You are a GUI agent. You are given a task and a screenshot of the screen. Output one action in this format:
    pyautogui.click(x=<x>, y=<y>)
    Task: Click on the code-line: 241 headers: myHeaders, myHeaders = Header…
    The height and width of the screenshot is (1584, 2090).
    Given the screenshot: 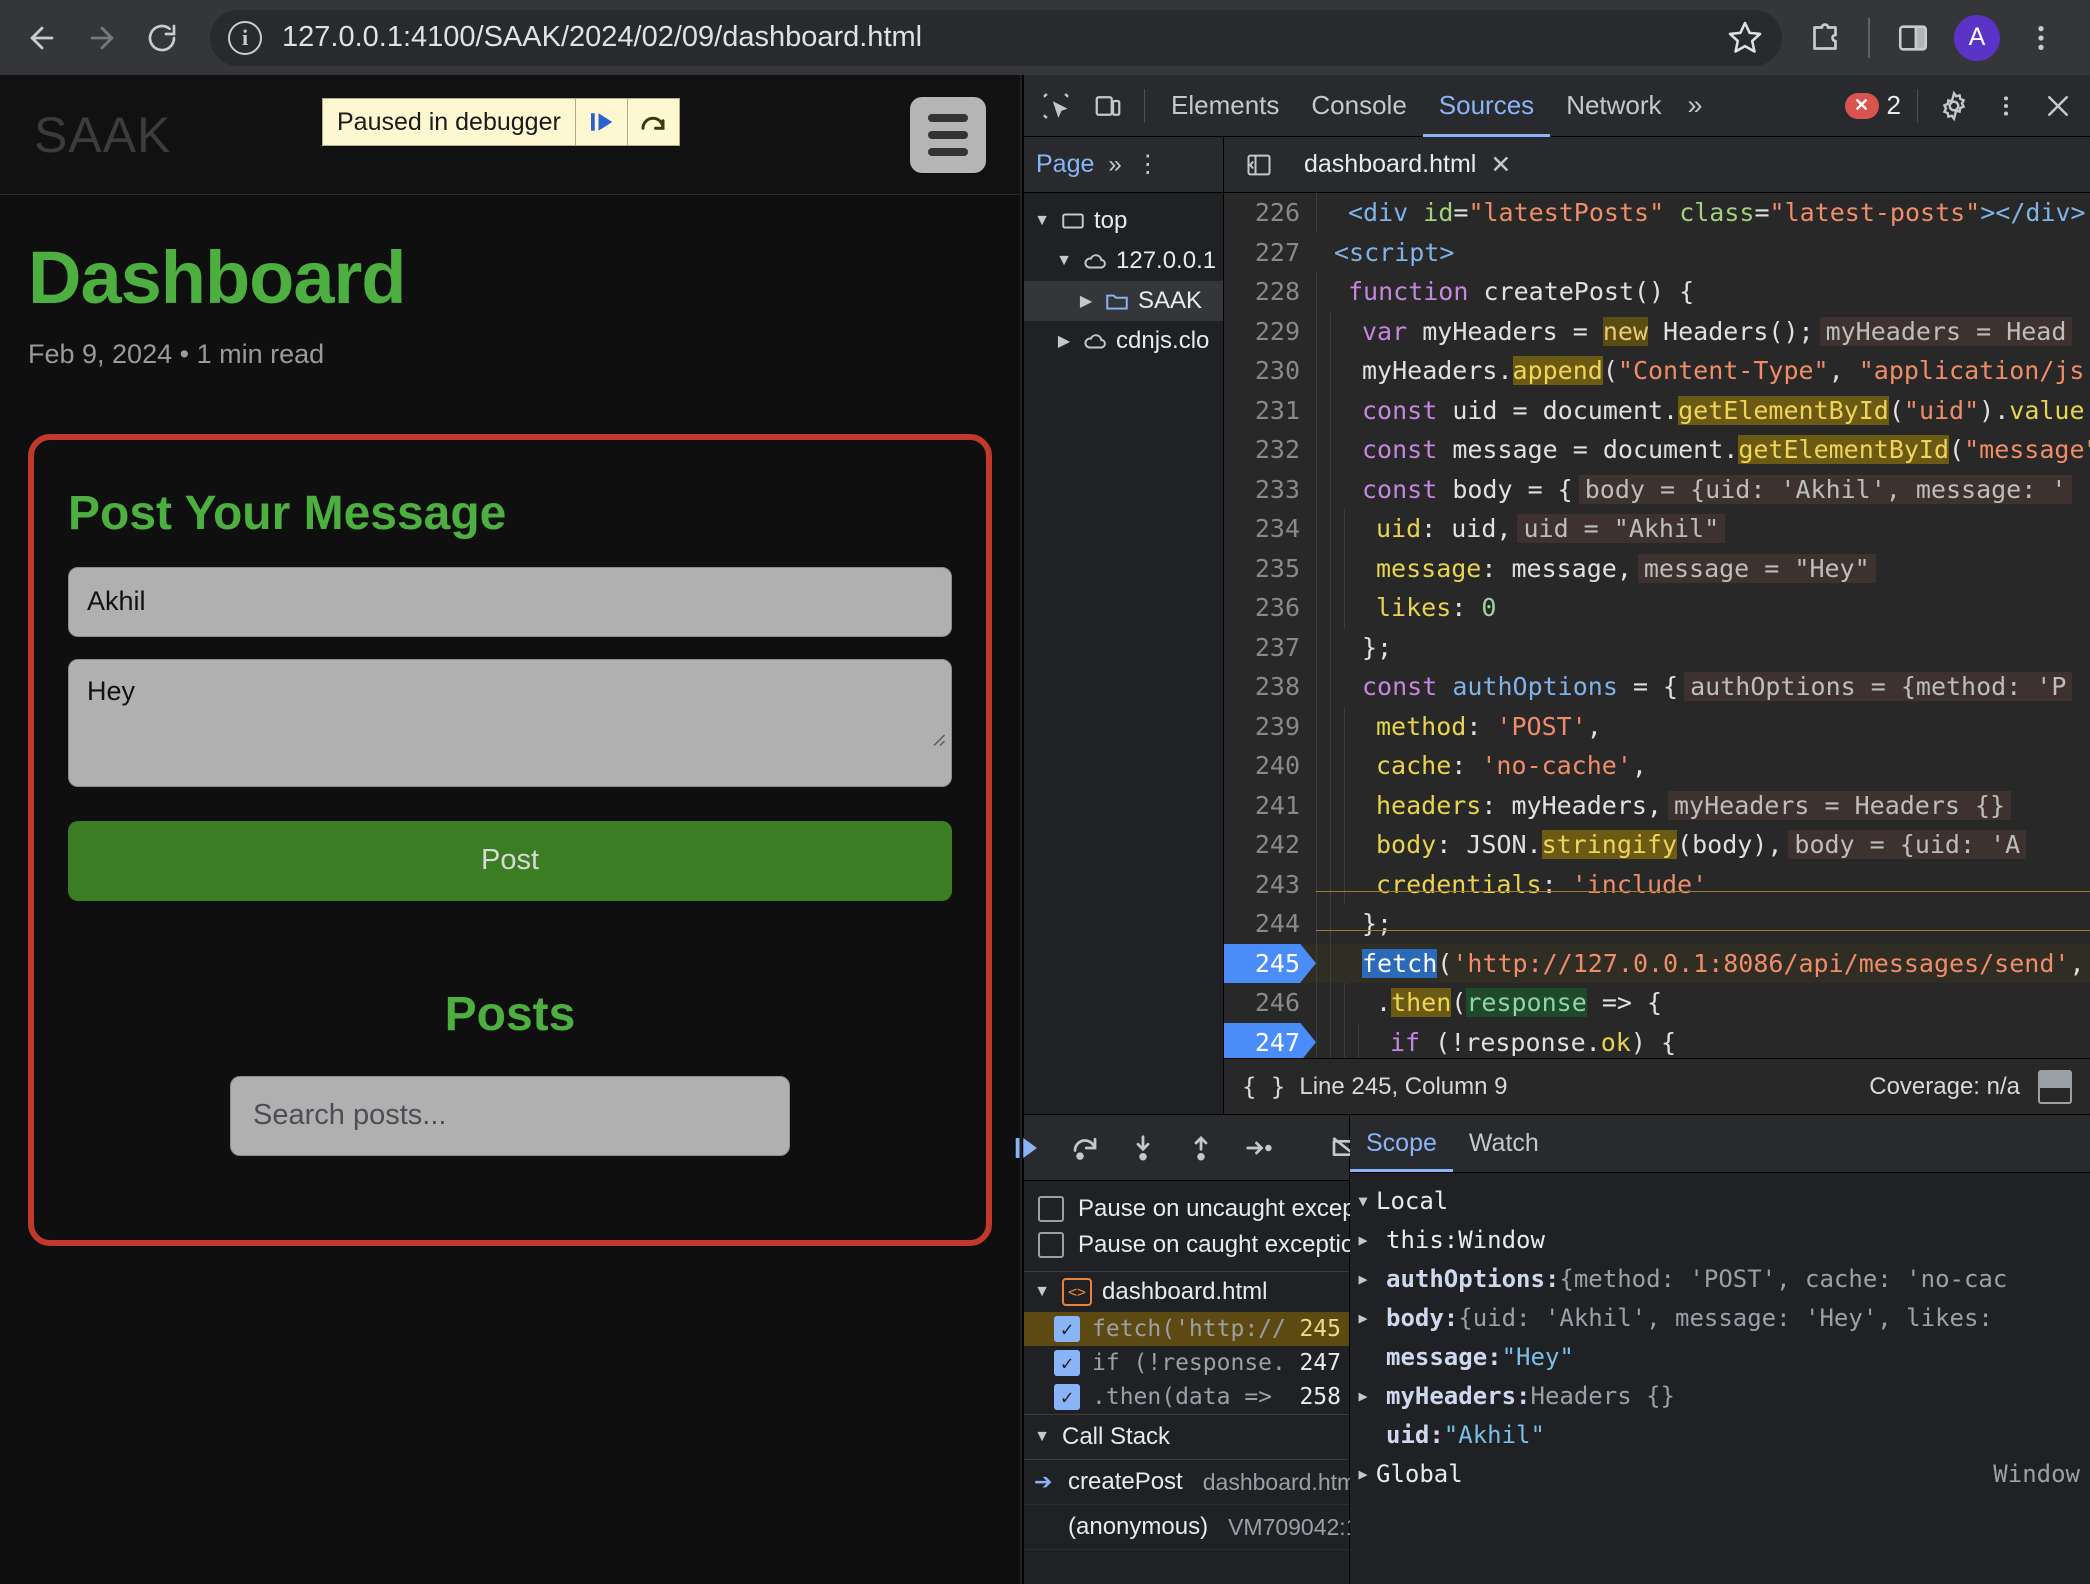 What is the action you would take?
    pyautogui.click(x=1657, y=805)
    